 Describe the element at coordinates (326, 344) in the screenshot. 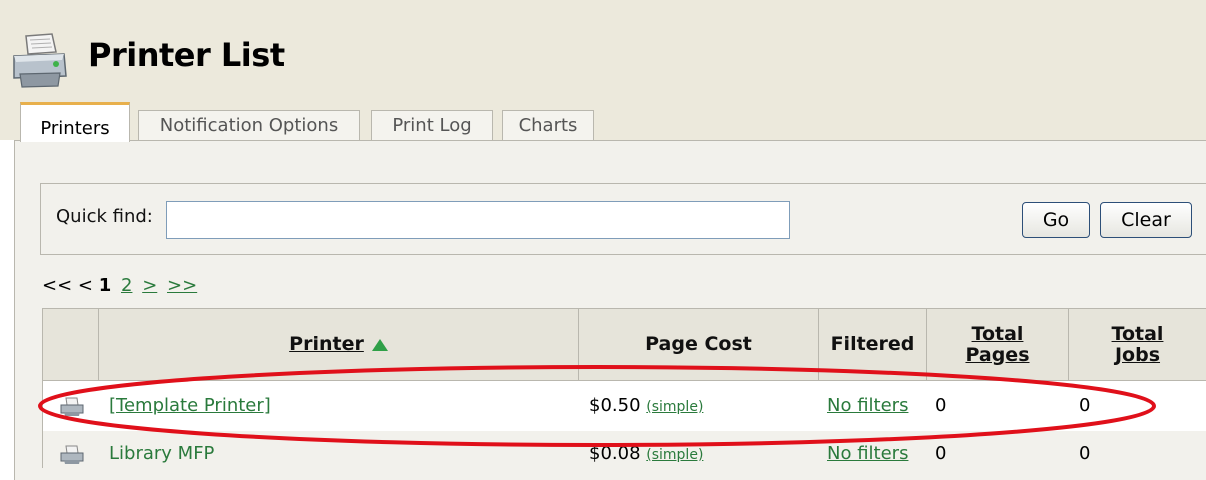

I see `sort-printer-link: Printer` at that location.